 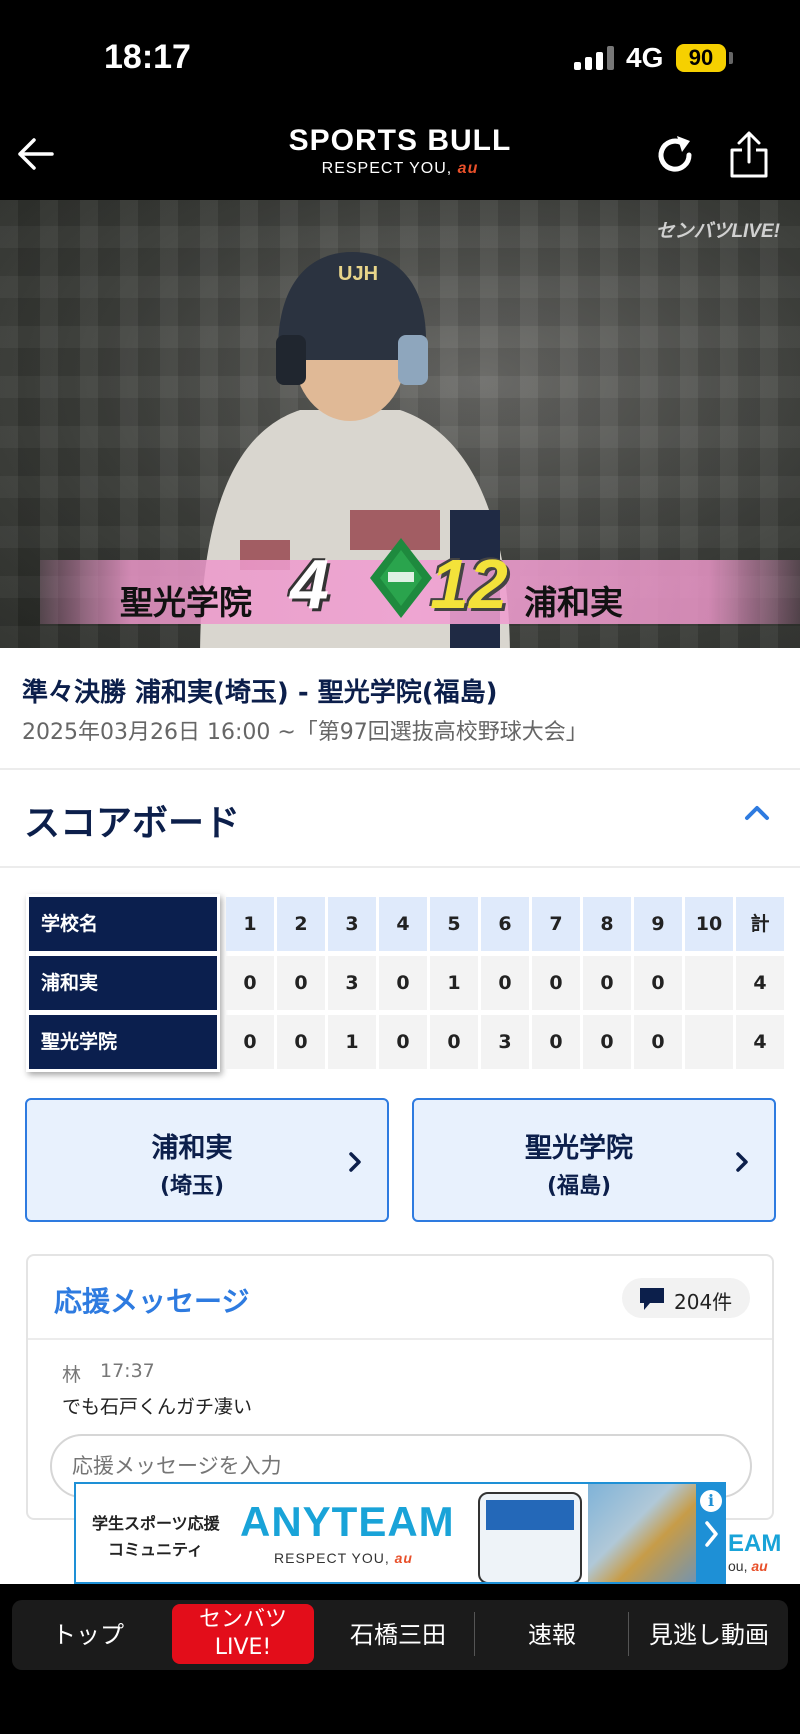 What do you see at coordinates (401, 578) in the screenshot?
I see `sports-emblem-icon` at bounding box center [401, 578].